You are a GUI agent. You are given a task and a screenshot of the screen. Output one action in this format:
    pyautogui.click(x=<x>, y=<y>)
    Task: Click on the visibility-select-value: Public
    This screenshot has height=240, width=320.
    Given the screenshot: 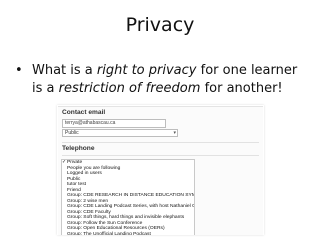 What is the action you would take?
    pyautogui.click(x=72, y=133)
    